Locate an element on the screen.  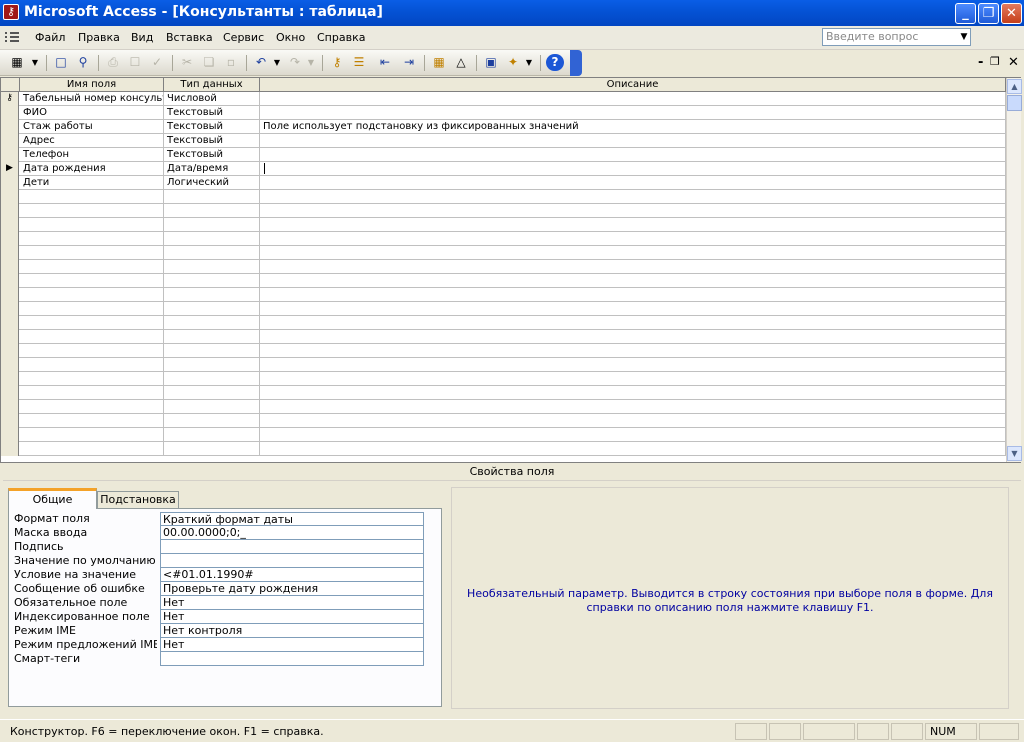
redo-dropdown-icon: ▼ is located at coordinates (311, 62).